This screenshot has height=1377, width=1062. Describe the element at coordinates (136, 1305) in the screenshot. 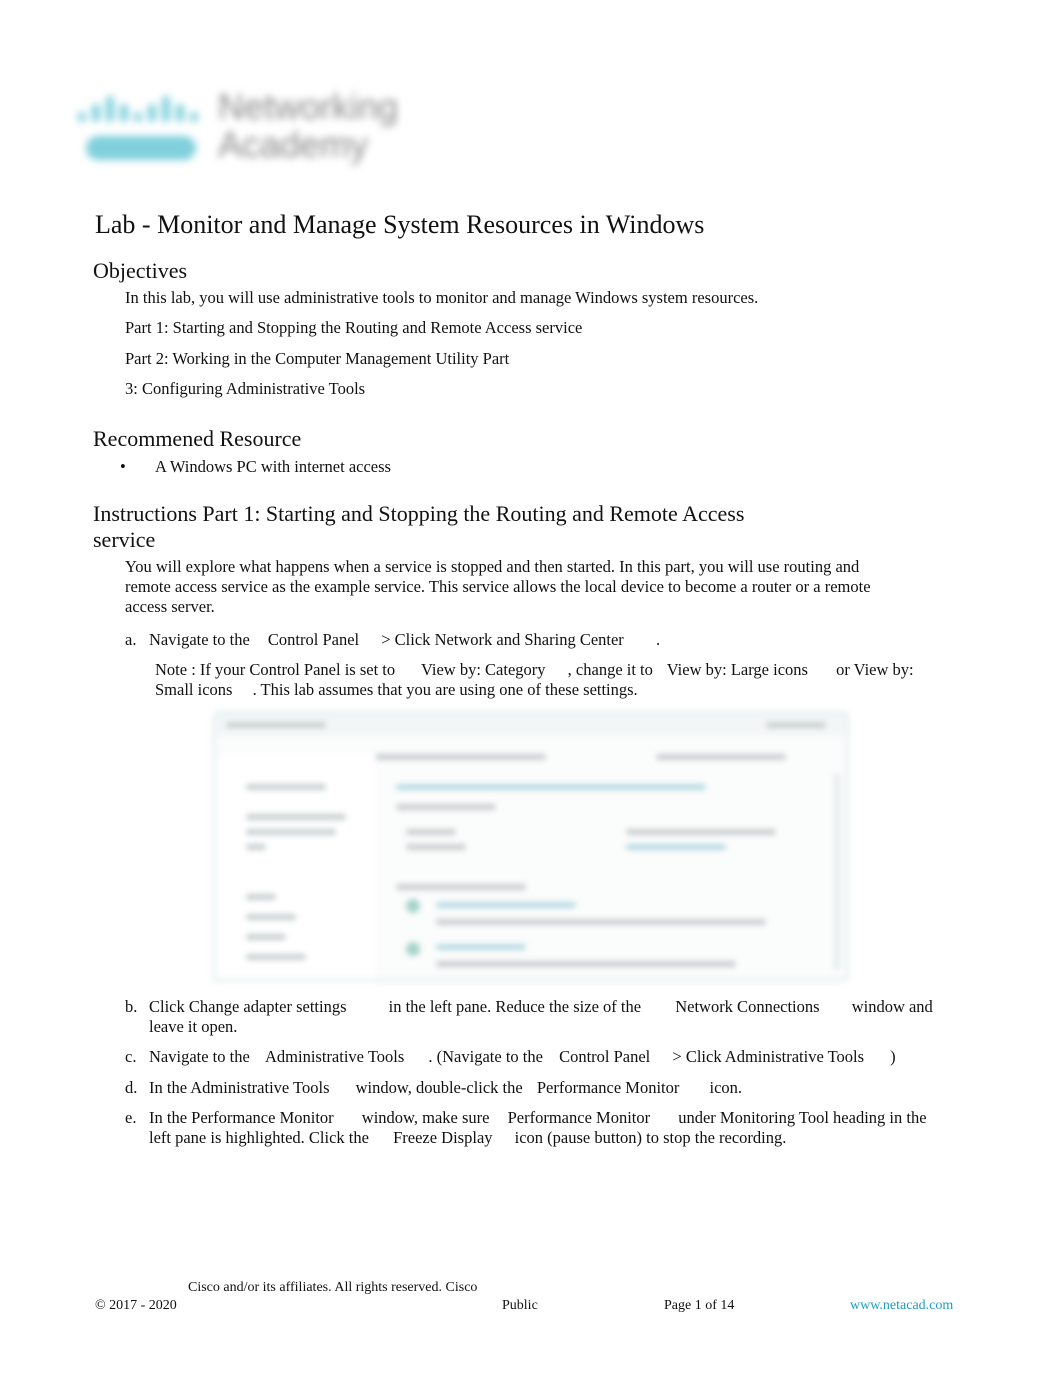

I see `footer-copyright: © 2017 - 2020` at that location.